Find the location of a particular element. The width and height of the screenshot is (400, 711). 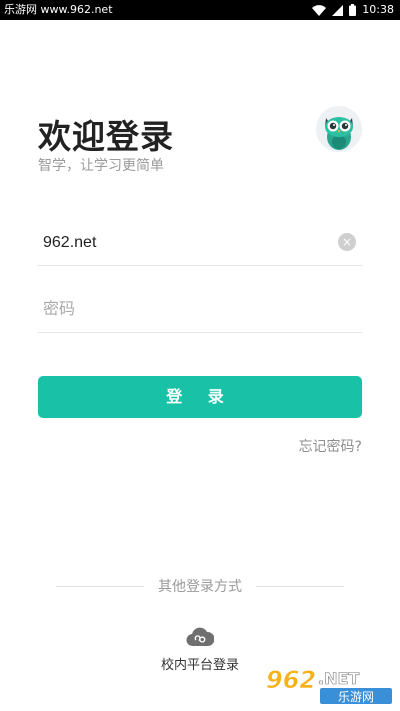

page-title: 欢迎登录 is located at coordinates (106, 136).